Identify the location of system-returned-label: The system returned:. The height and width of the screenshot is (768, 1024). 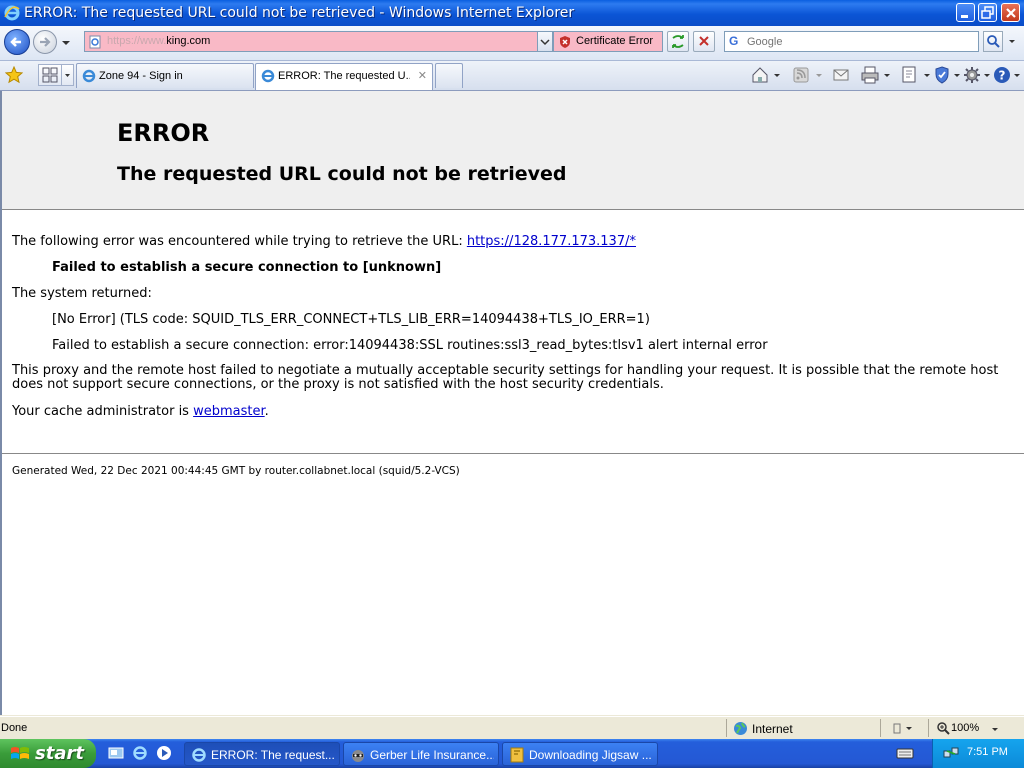
(82, 293).